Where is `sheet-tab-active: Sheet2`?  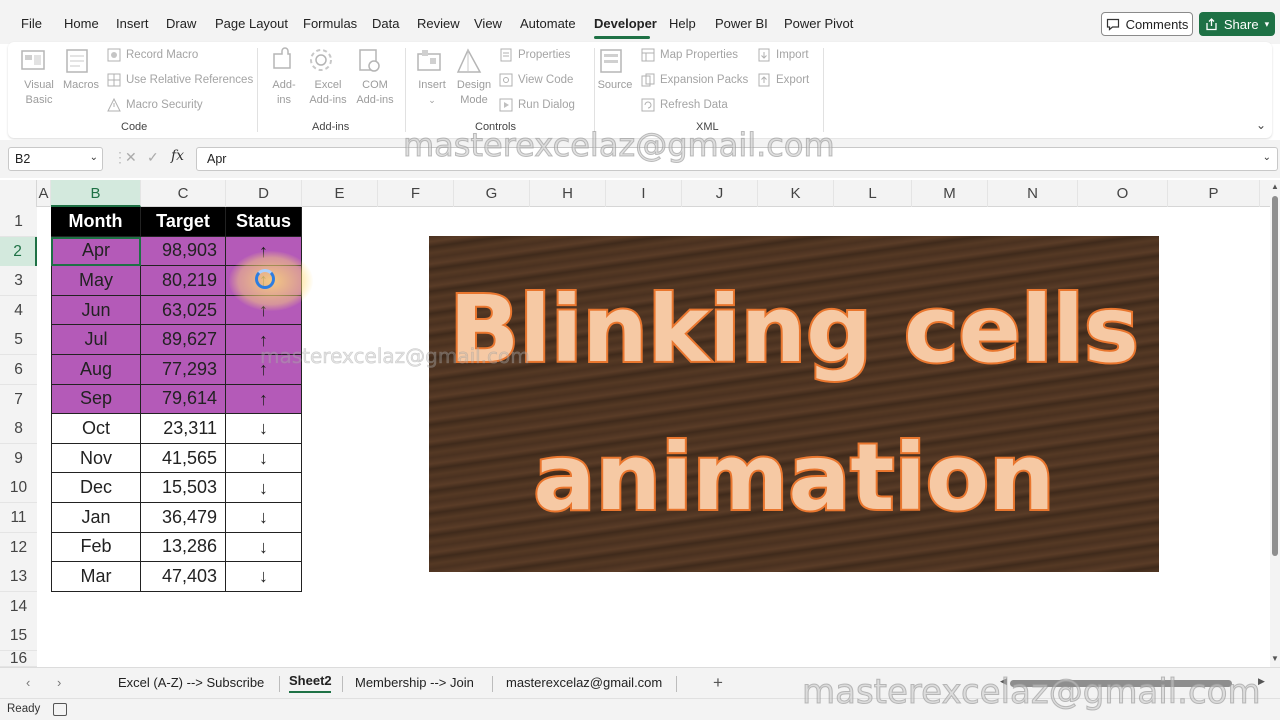
sheet-tab-active: Sheet2 is located at coordinates (310, 680).